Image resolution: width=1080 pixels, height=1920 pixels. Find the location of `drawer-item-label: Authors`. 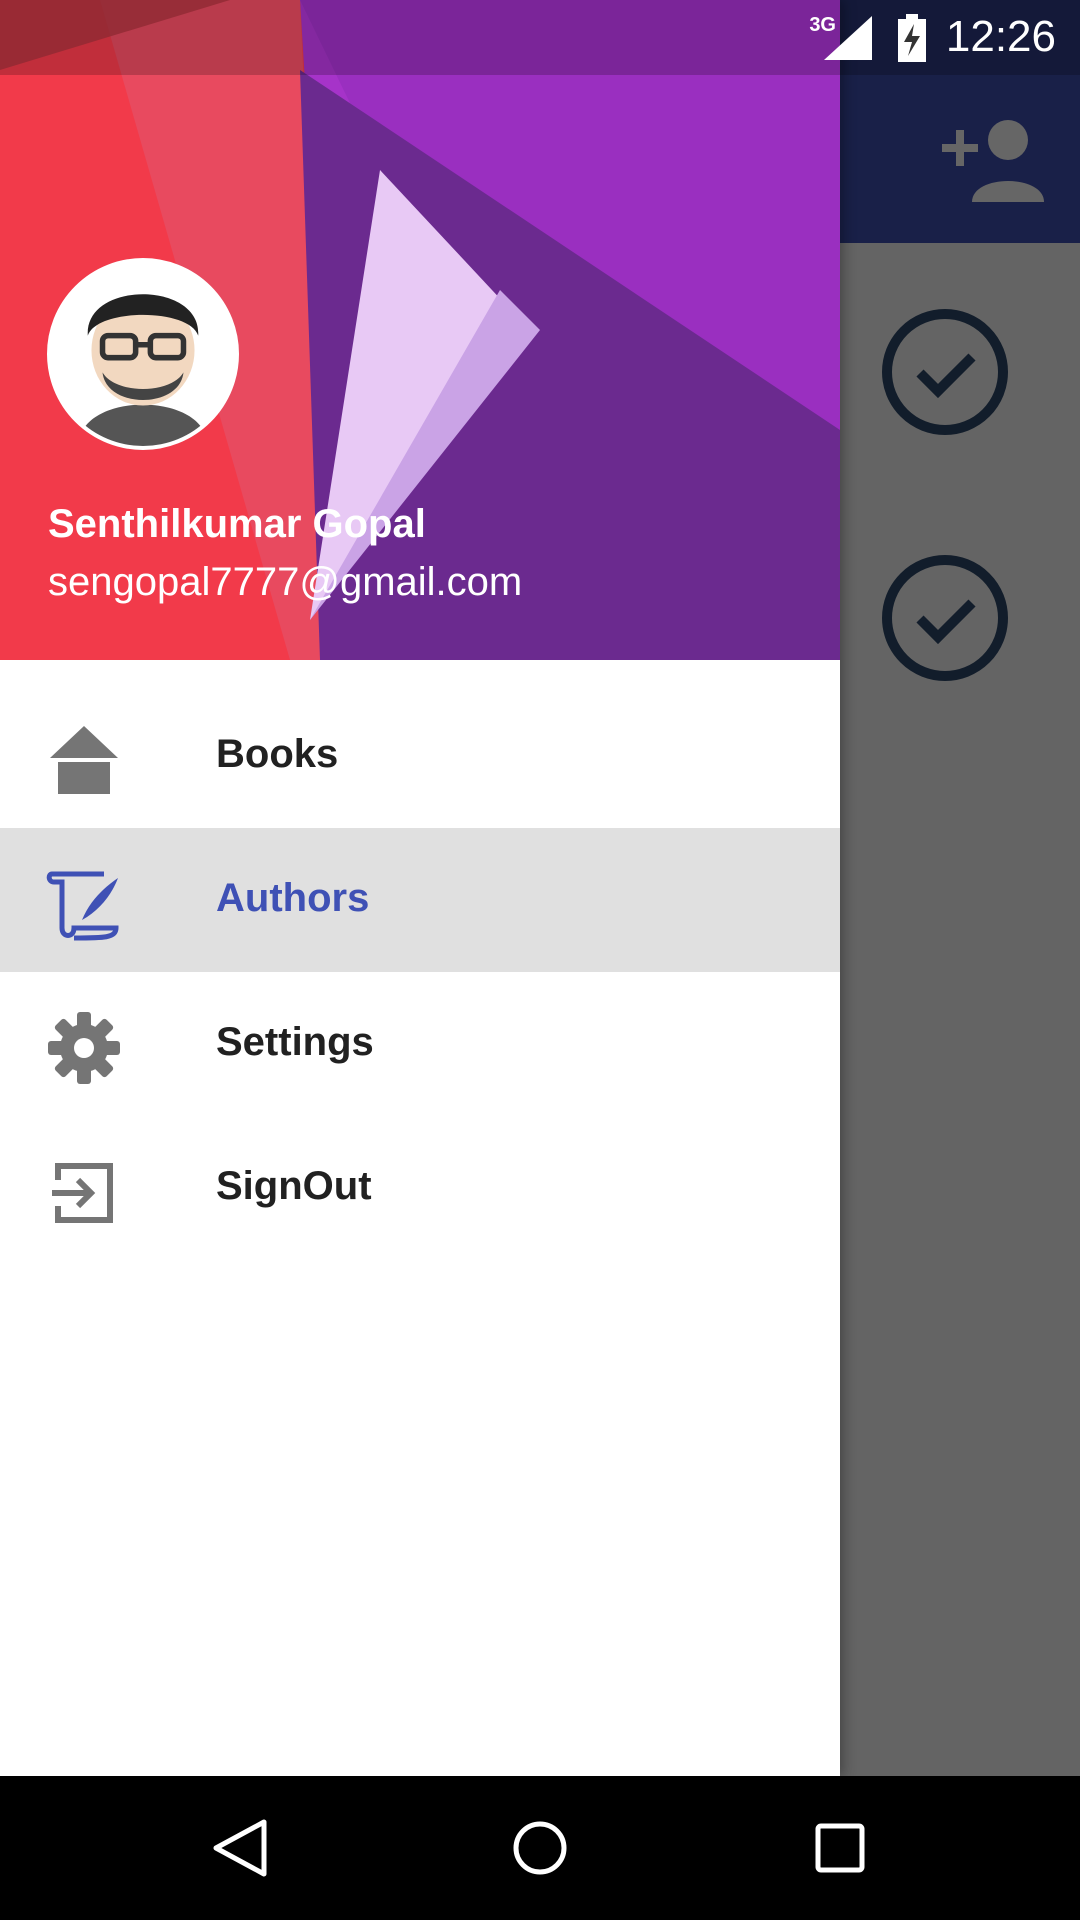

drawer-item-label: Authors is located at coordinates (293, 898).